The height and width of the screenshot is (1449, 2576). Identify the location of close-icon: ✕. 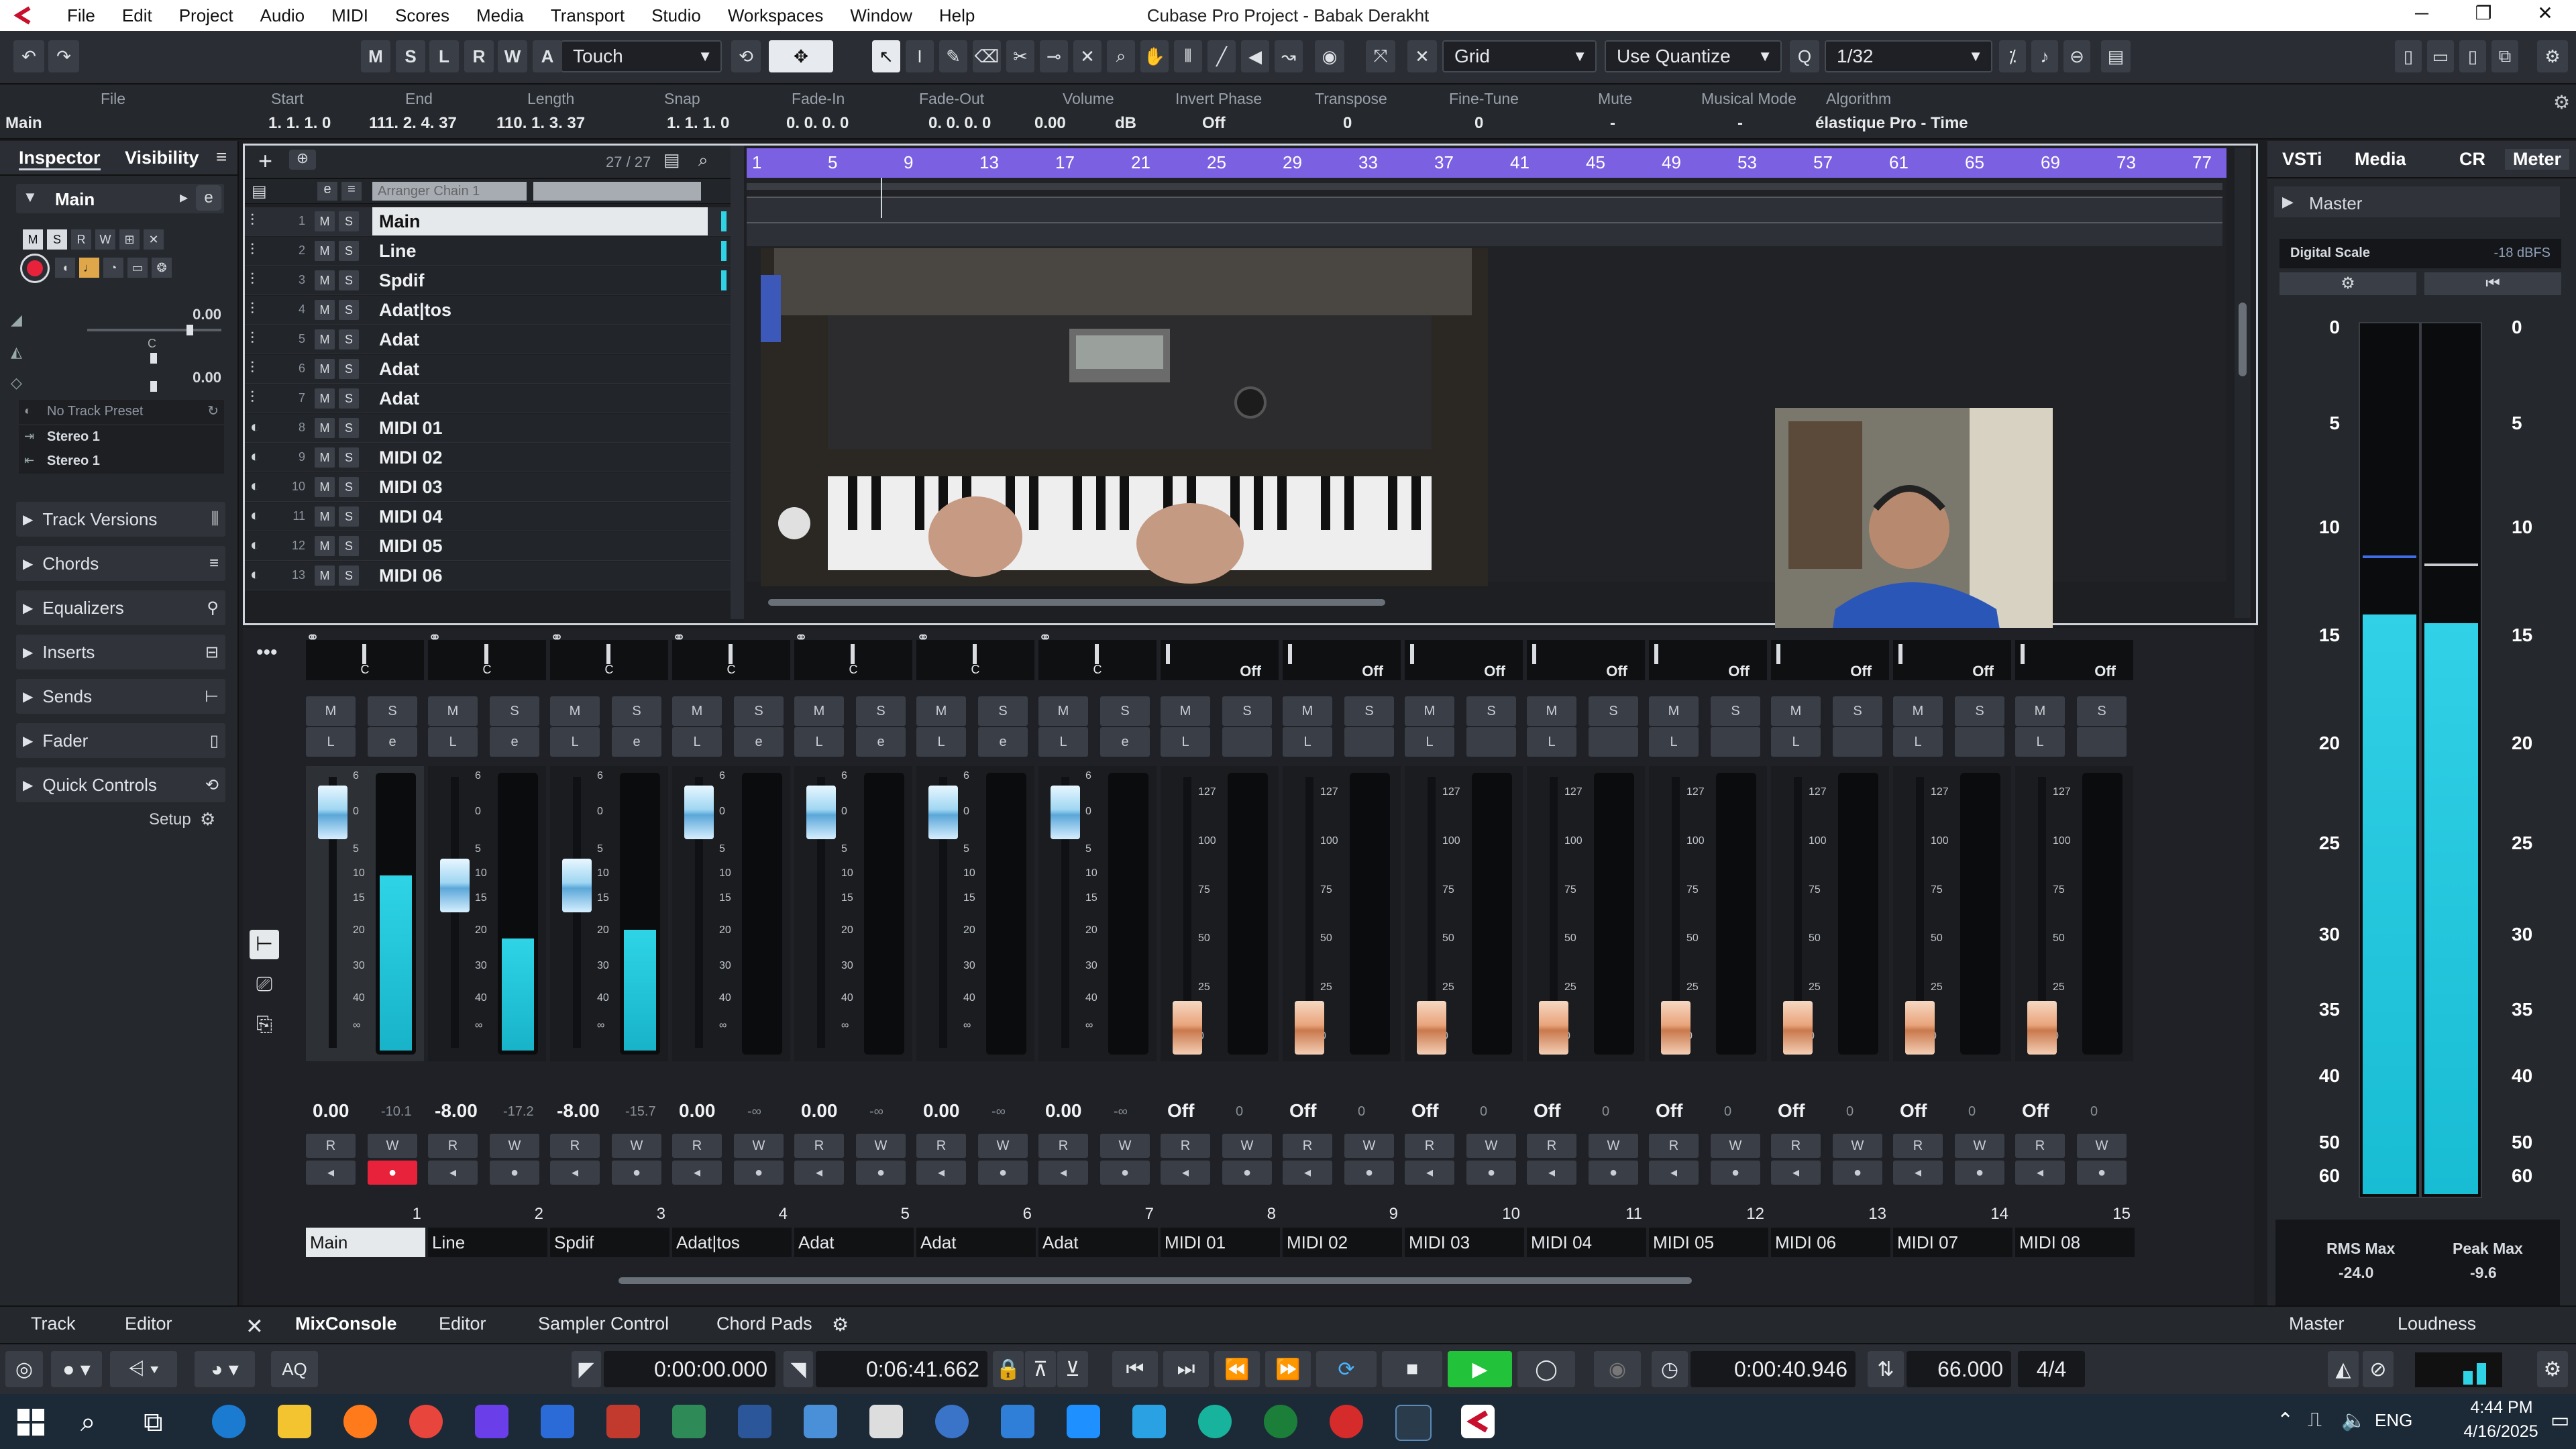
(2545, 15).